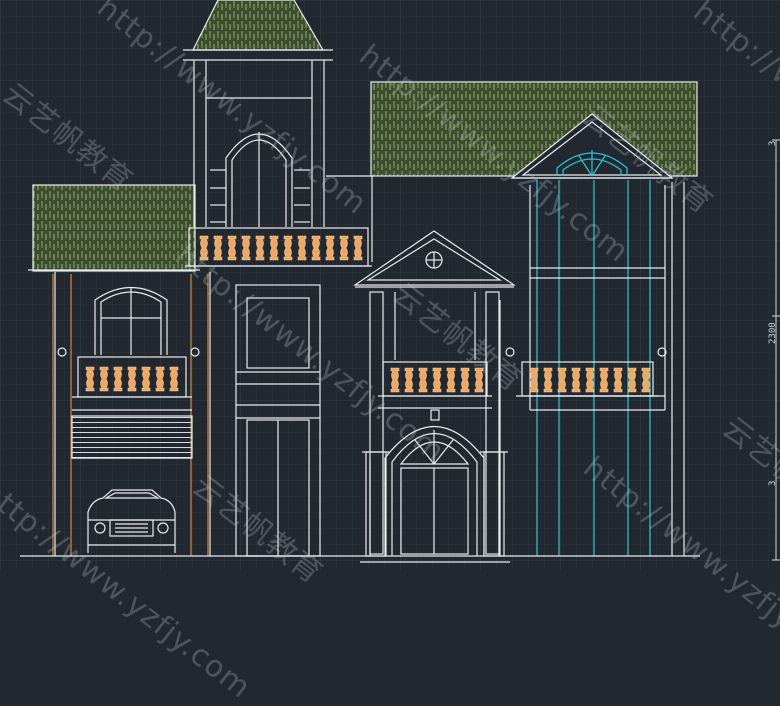  What do you see at coordinates (773, 143) in the screenshot?
I see `ruler-label-top: 3` at bounding box center [773, 143].